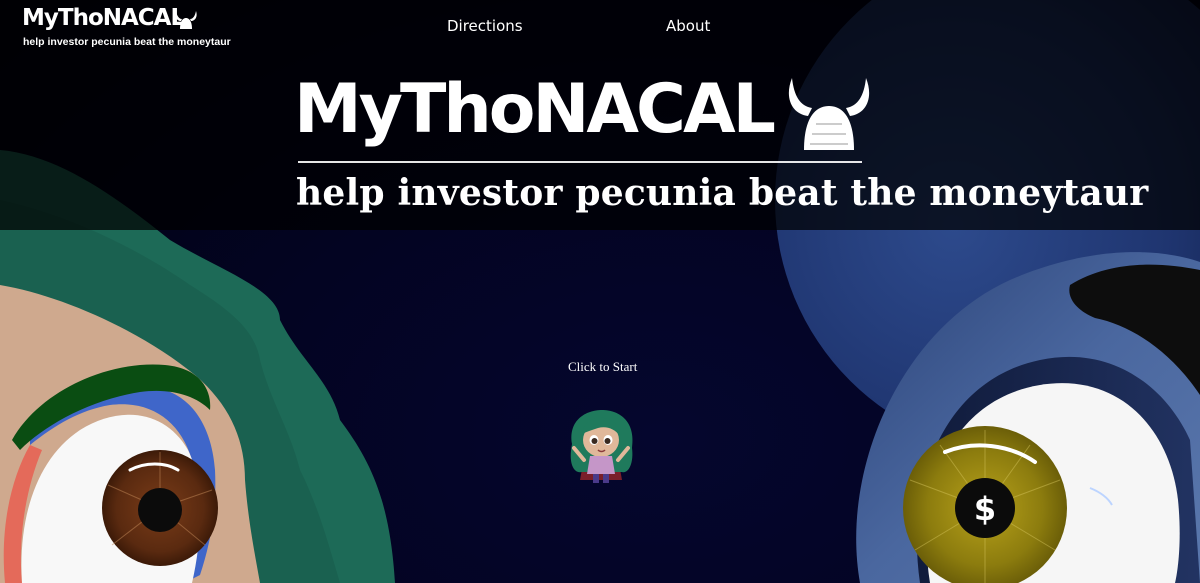 This screenshot has width=1200, height=583. What do you see at coordinates (535, 109) in the screenshot?
I see `hero-logo-word: MyThoNACAL` at bounding box center [535, 109].